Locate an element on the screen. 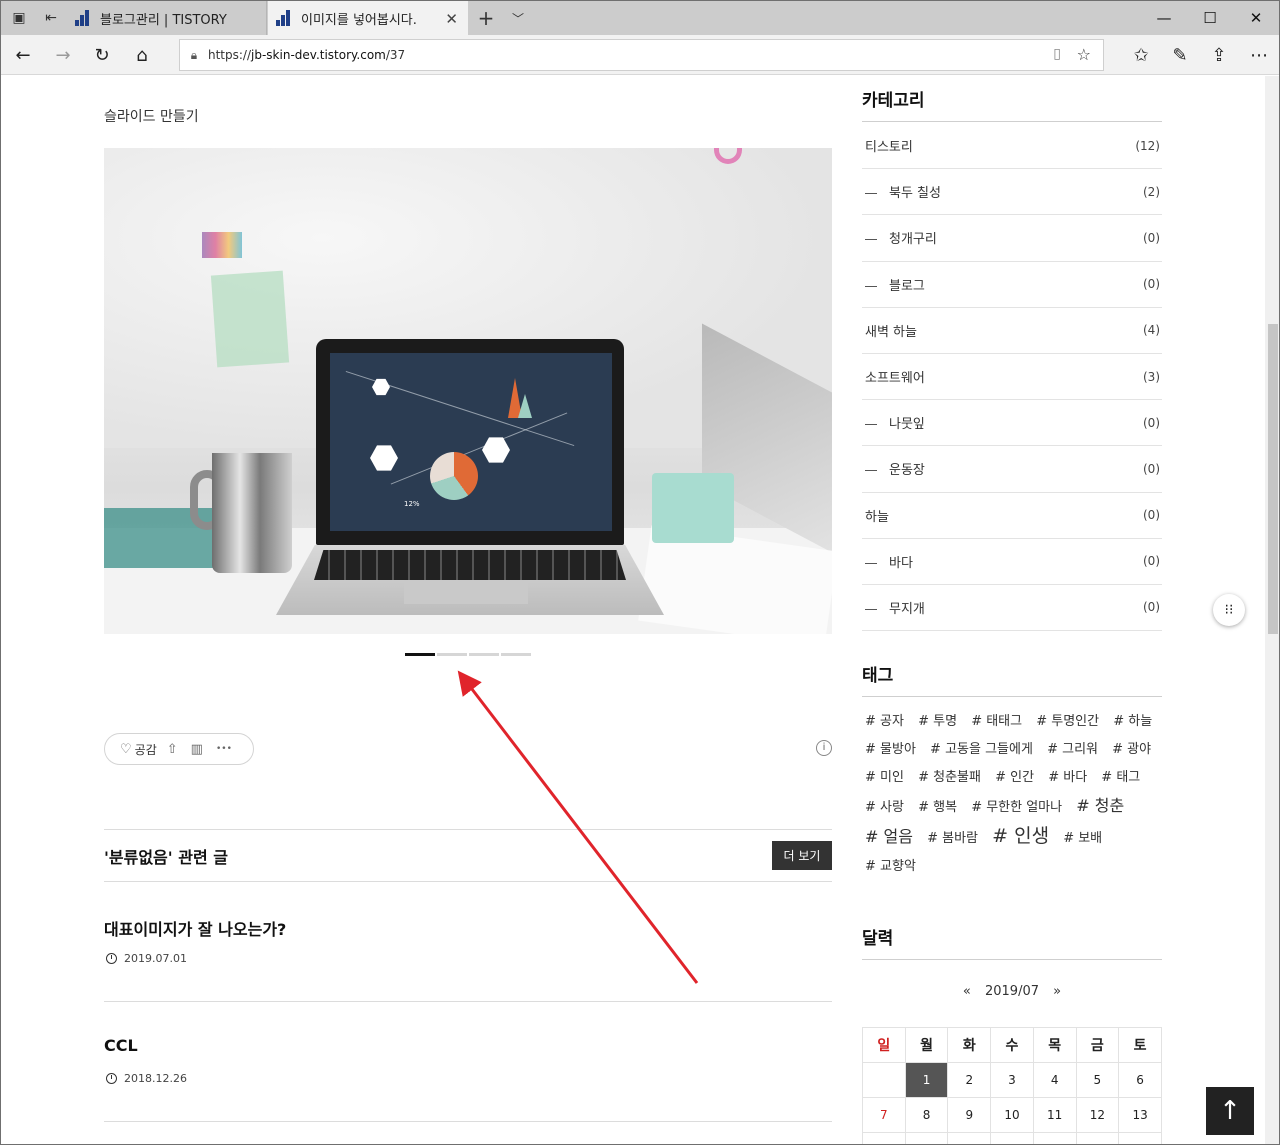 This screenshot has height=1145, width=1280. calendar-day: 5 is located at coordinates (1097, 1080).